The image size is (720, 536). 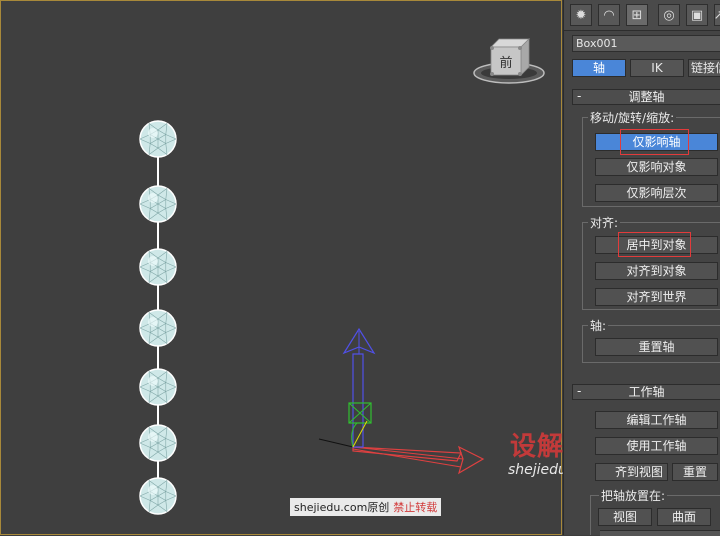 What do you see at coordinates (656, 193) in the screenshot?
I see `affect-hierarchy-only-button: 仅影响层次` at bounding box center [656, 193].